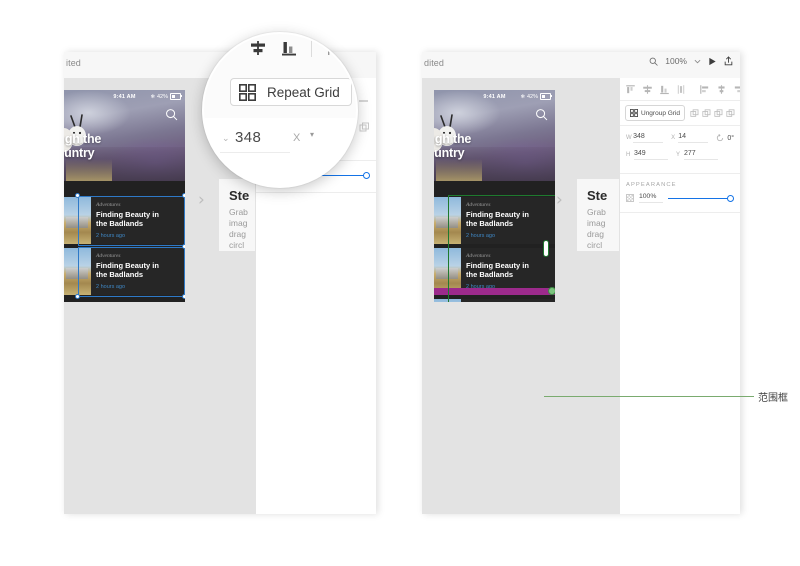 Image resolution: width=800 pixels, height=566 pixels. What do you see at coordinates (651, 185) in the screenshot?
I see `appearance-title: APPEARANCE` at bounding box center [651, 185].